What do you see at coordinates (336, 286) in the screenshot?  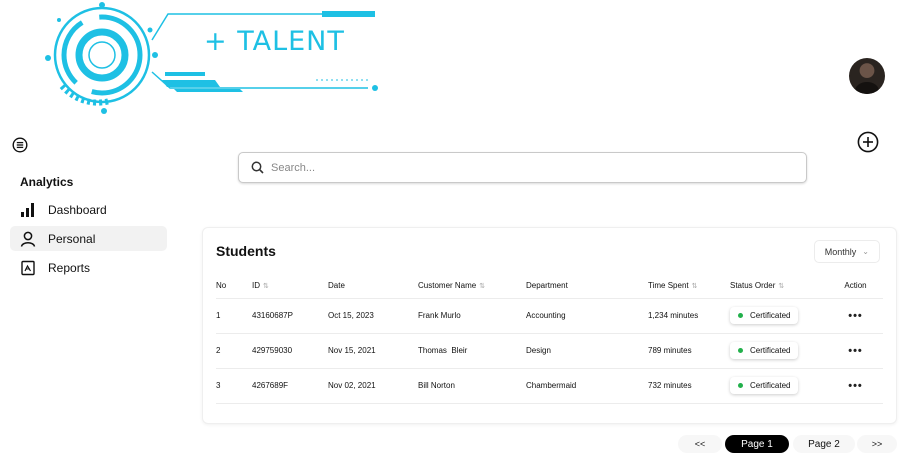 I see `col-header-date: Date` at bounding box center [336, 286].